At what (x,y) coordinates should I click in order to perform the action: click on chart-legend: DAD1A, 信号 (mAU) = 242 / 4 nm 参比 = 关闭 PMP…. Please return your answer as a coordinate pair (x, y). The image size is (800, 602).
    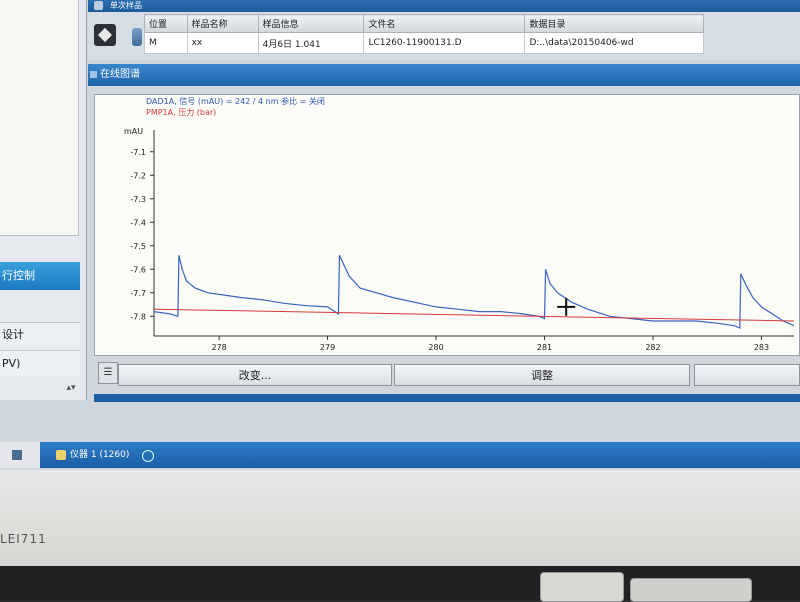
    Looking at the image, I should click on (235, 107).